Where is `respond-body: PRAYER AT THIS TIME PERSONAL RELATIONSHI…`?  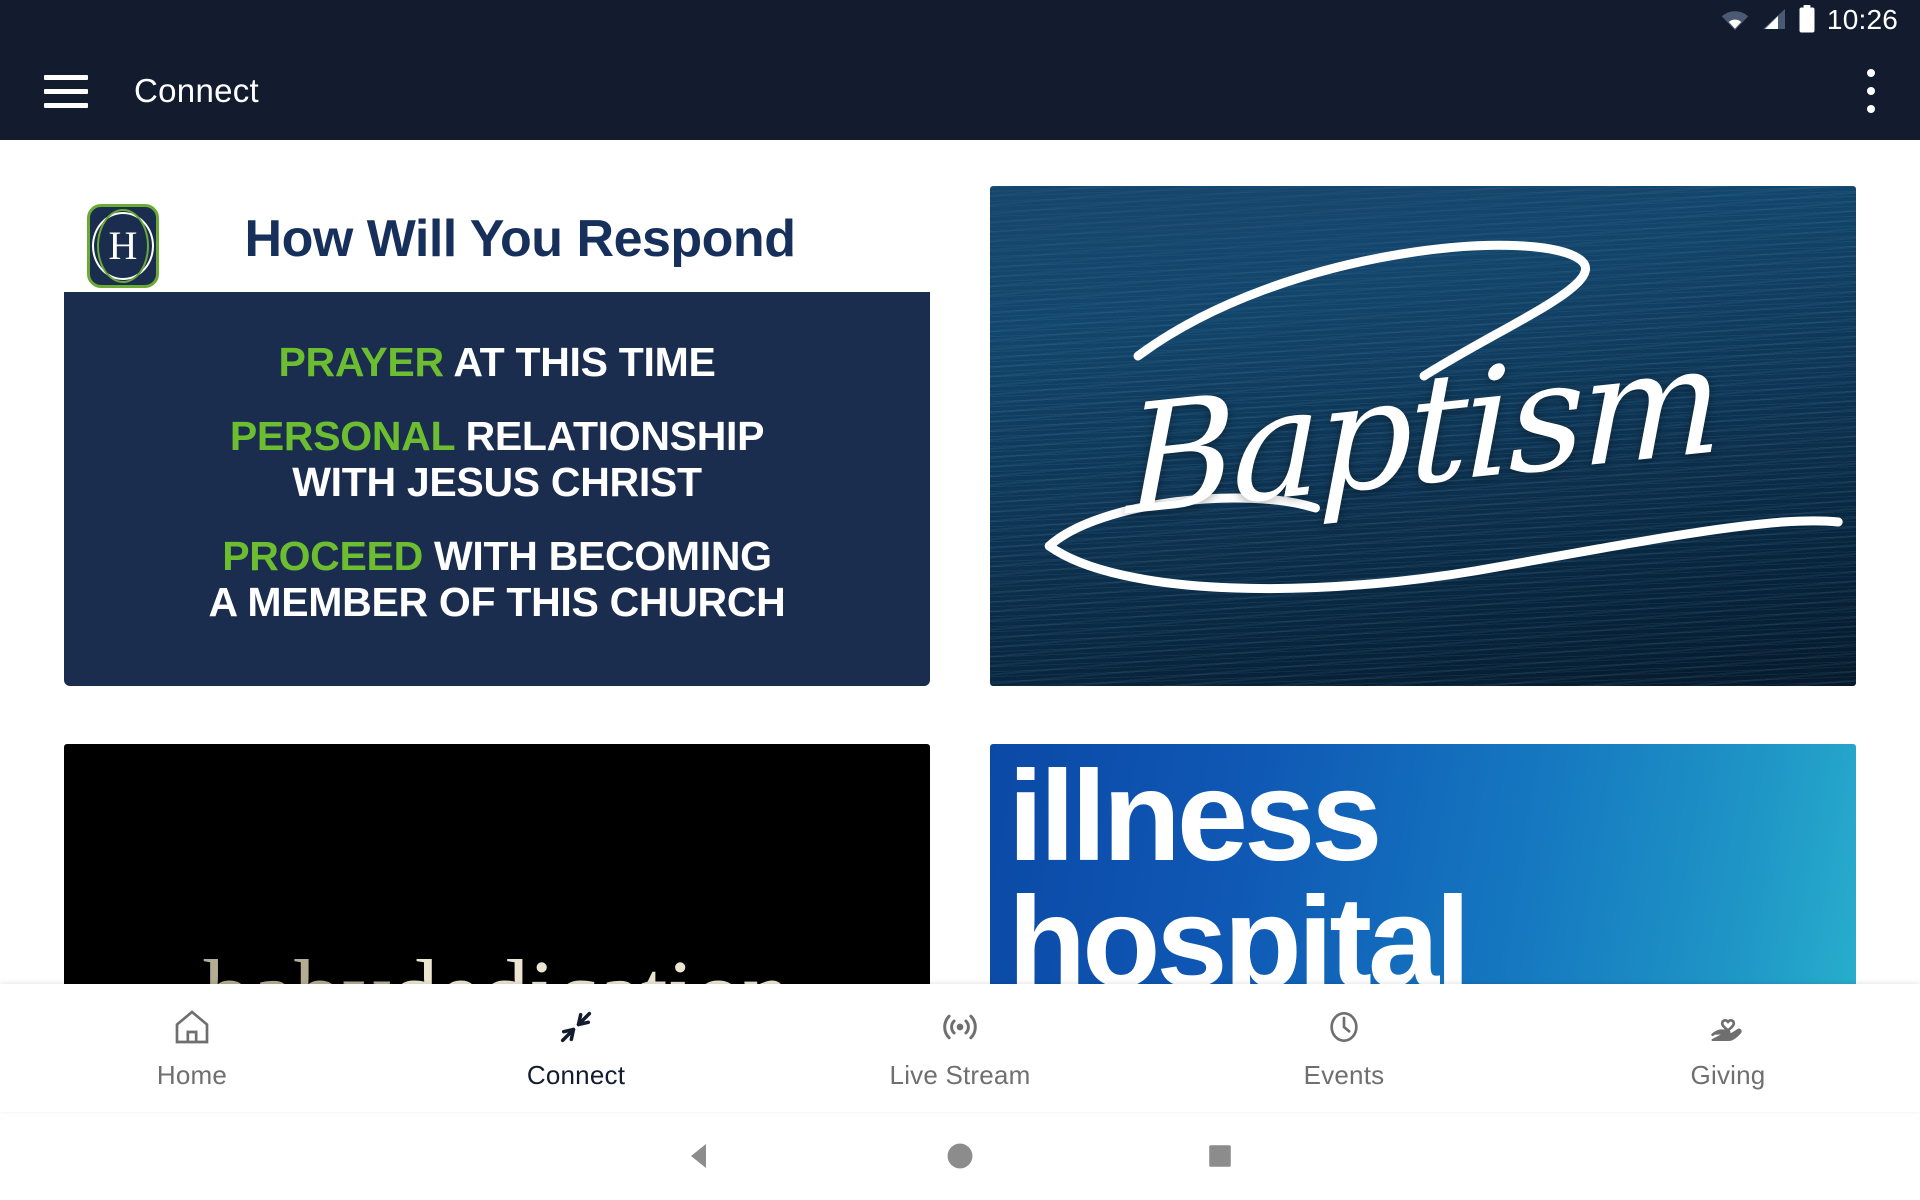
respond-body: PRAYER AT THIS TIME PERSONAL RELATIONSHI… is located at coordinates (497, 489).